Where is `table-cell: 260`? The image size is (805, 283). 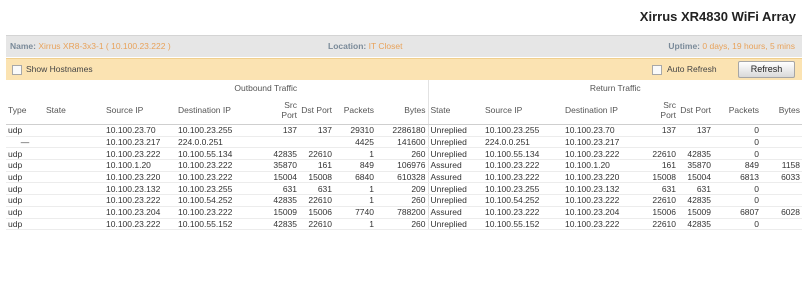 table-cell: 260 is located at coordinates (402, 154).